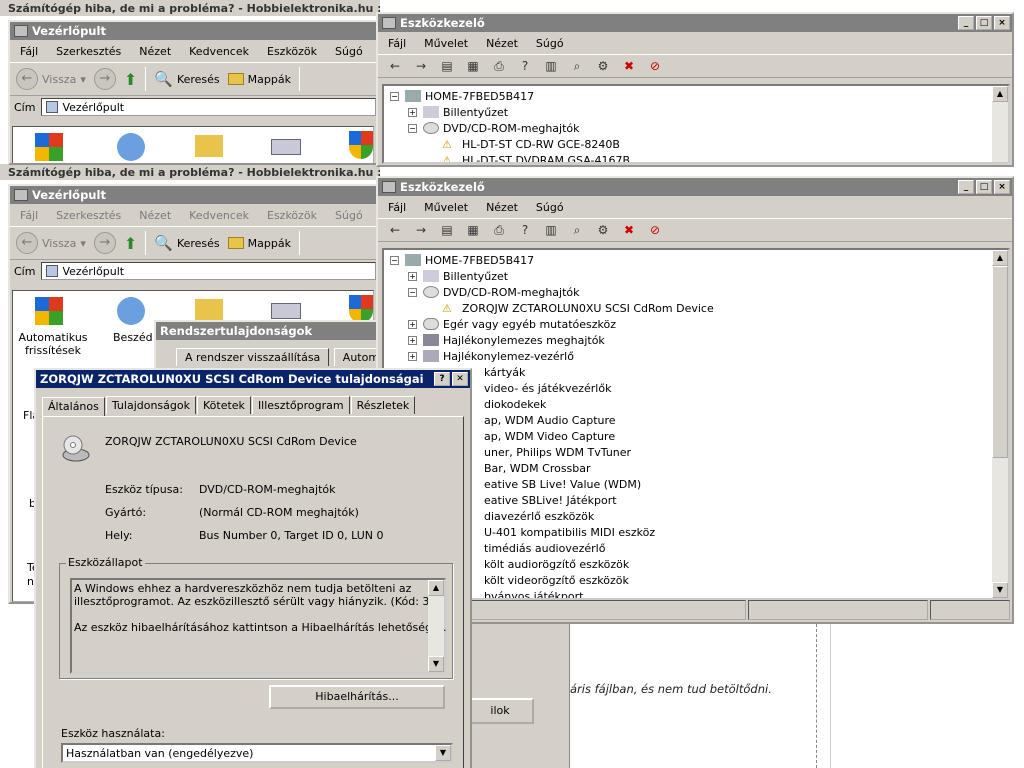 This screenshot has height=768, width=1024. I want to click on tree-item-dvdram: ⚠ HL-DT-ST DVDRAM GSA-4167B, so click(699, 157).